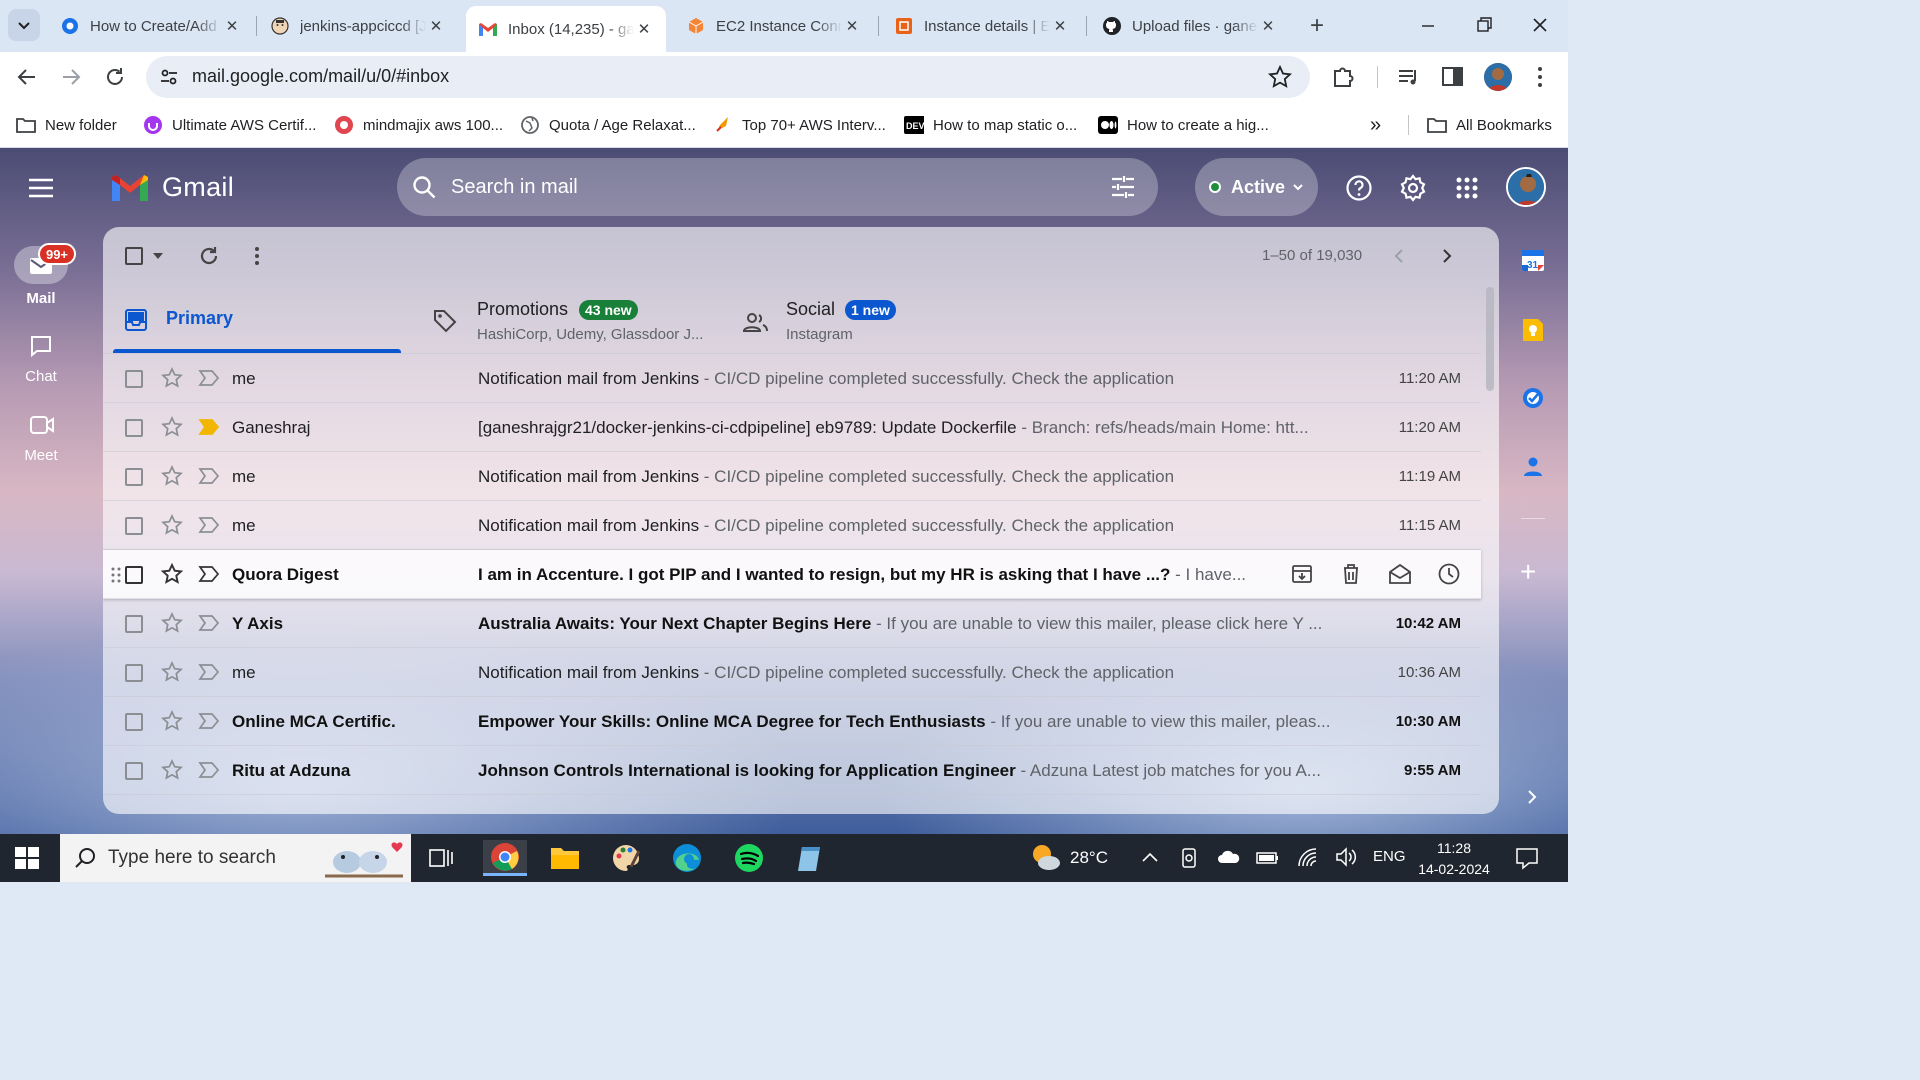  I want to click on taskbar-edge, so click(687, 858).